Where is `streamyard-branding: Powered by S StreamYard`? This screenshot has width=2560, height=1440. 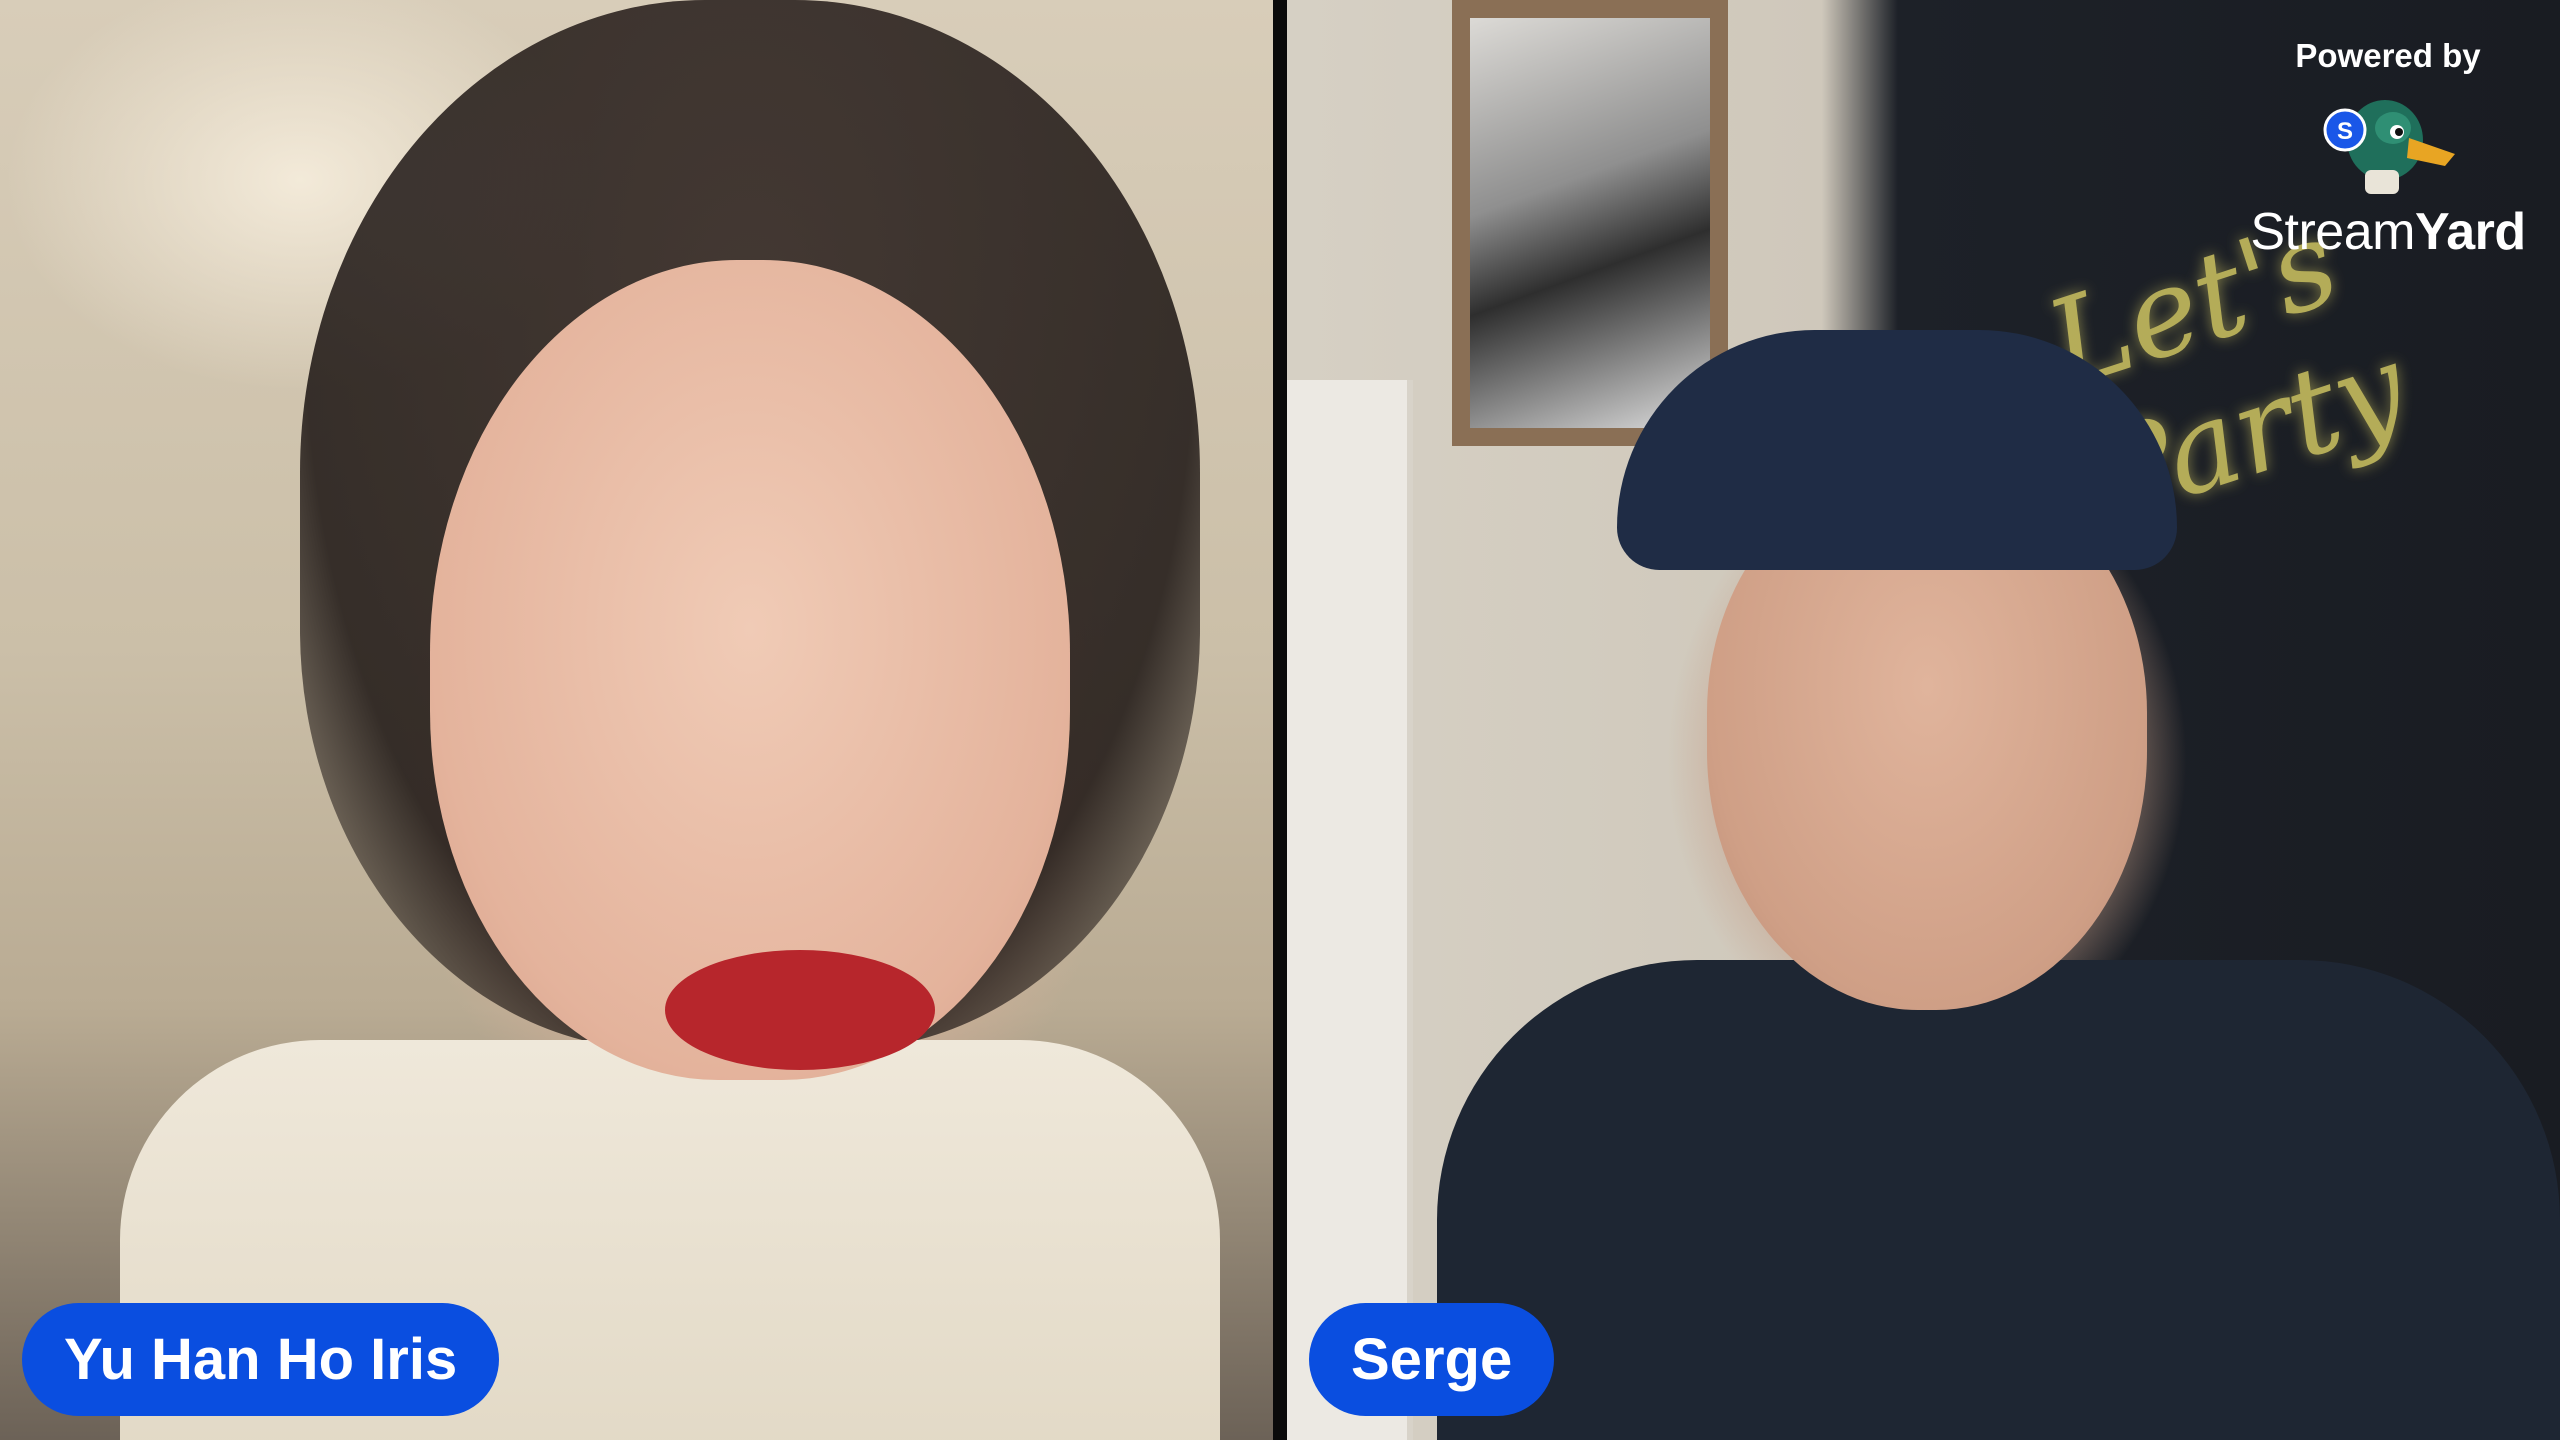
streamyard-branding: Powered by S StreamYard is located at coordinates (2388, 147).